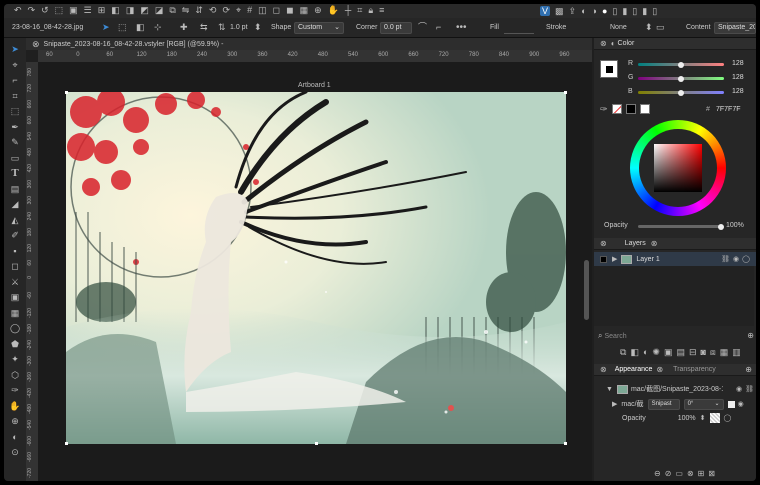 The width and height of the screenshot is (760, 485). What do you see at coordinates (348, 10) in the screenshot?
I see `guides-icon: ┼` at bounding box center [348, 10].